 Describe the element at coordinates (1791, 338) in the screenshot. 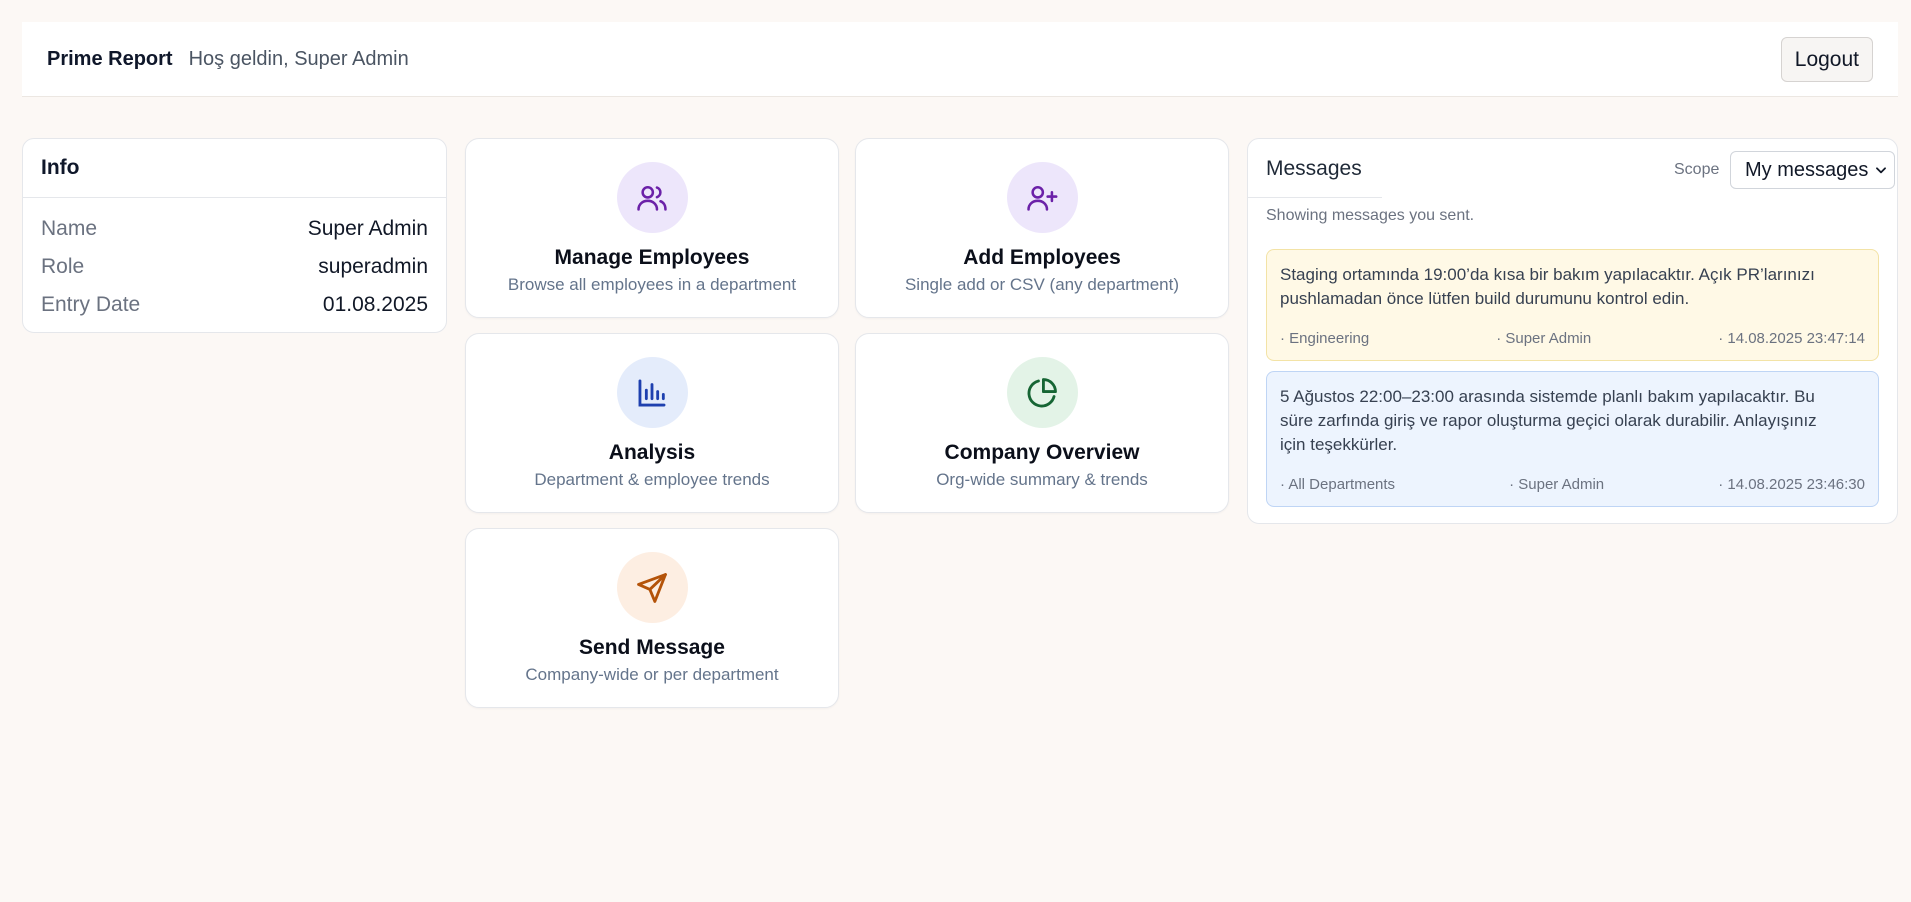

I see `message-time: · 14.08.2025 23:47:14` at that location.